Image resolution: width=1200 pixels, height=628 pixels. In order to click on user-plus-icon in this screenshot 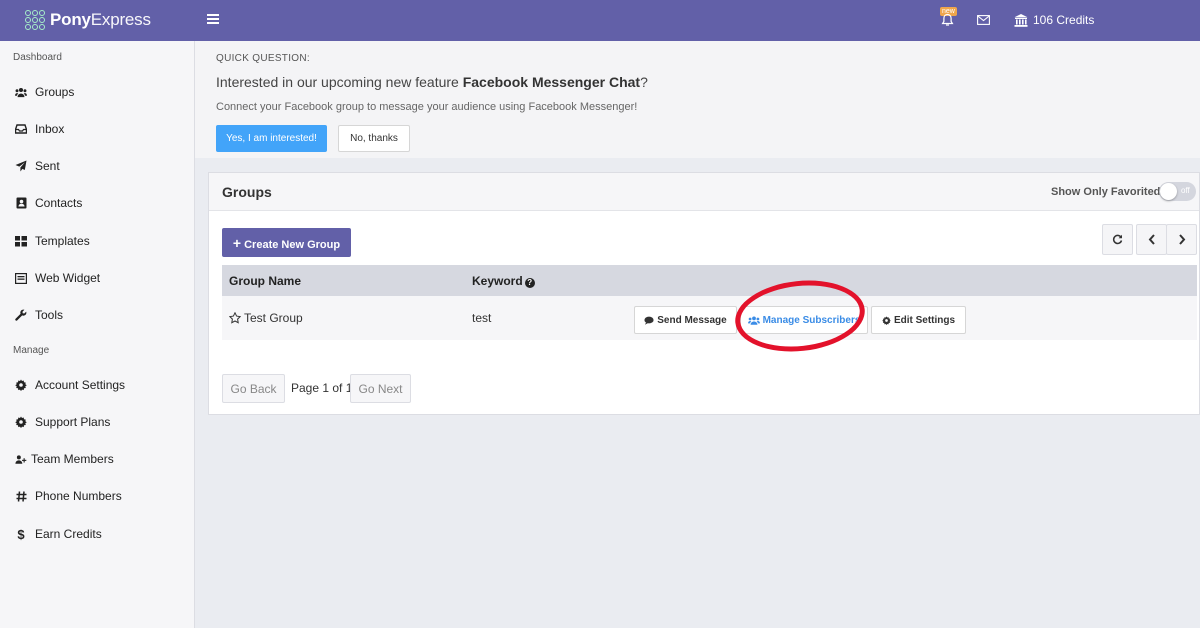, I will do `click(21, 459)`.